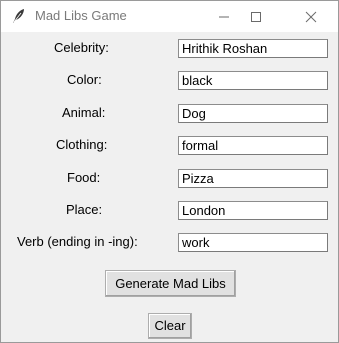 The image size is (339, 343). What do you see at coordinates (84, 79) in the screenshot?
I see `color-label: Color:` at bounding box center [84, 79].